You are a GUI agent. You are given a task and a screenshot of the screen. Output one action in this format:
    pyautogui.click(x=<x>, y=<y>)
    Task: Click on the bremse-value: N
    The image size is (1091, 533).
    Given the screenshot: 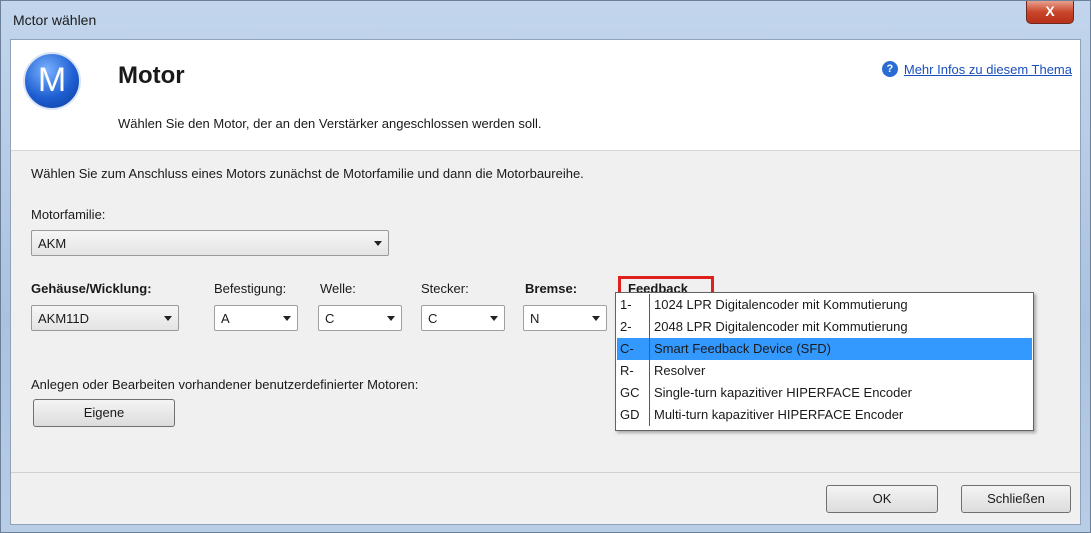 What is the action you would take?
    pyautogui.click(x=535, y=318)
    